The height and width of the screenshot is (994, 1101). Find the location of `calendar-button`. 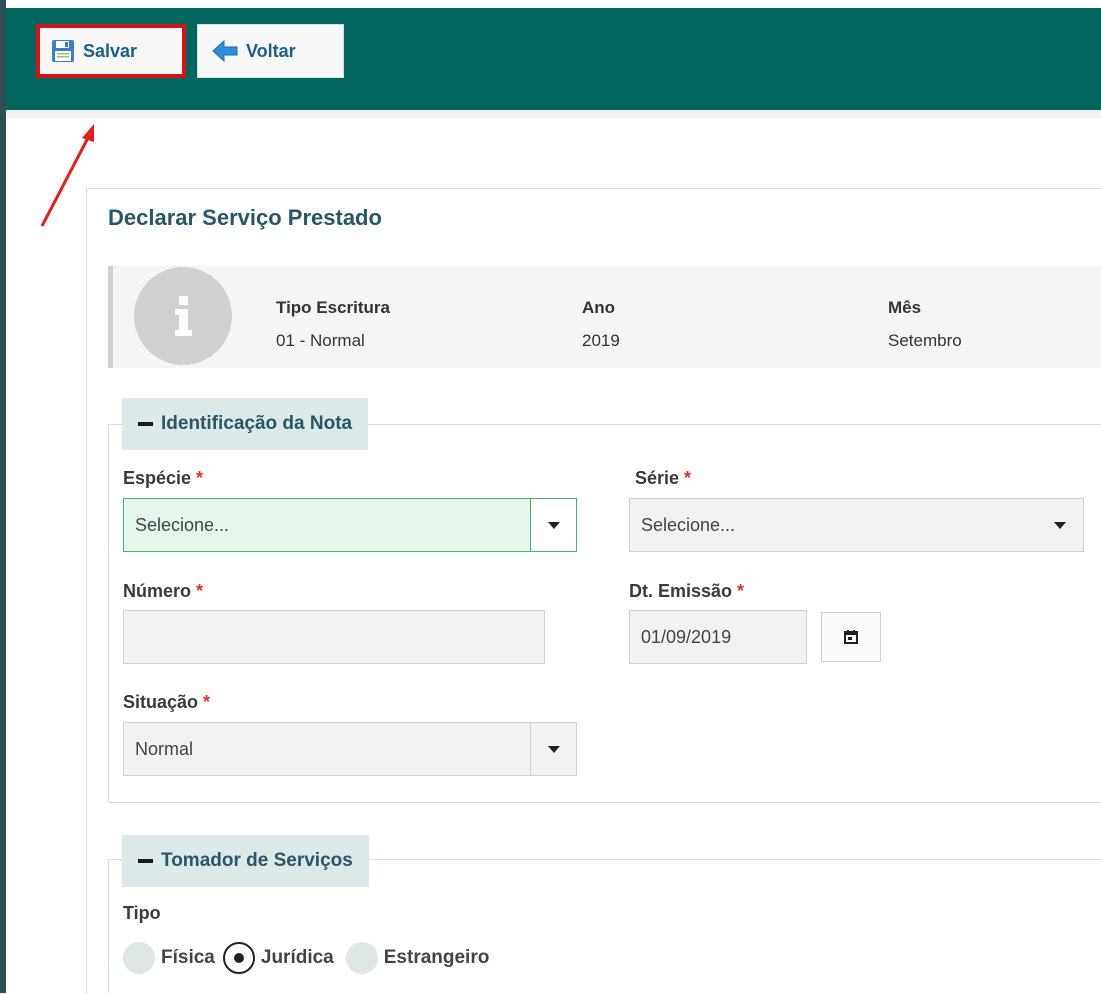

calendar-button is located at coordinates (851, 637).